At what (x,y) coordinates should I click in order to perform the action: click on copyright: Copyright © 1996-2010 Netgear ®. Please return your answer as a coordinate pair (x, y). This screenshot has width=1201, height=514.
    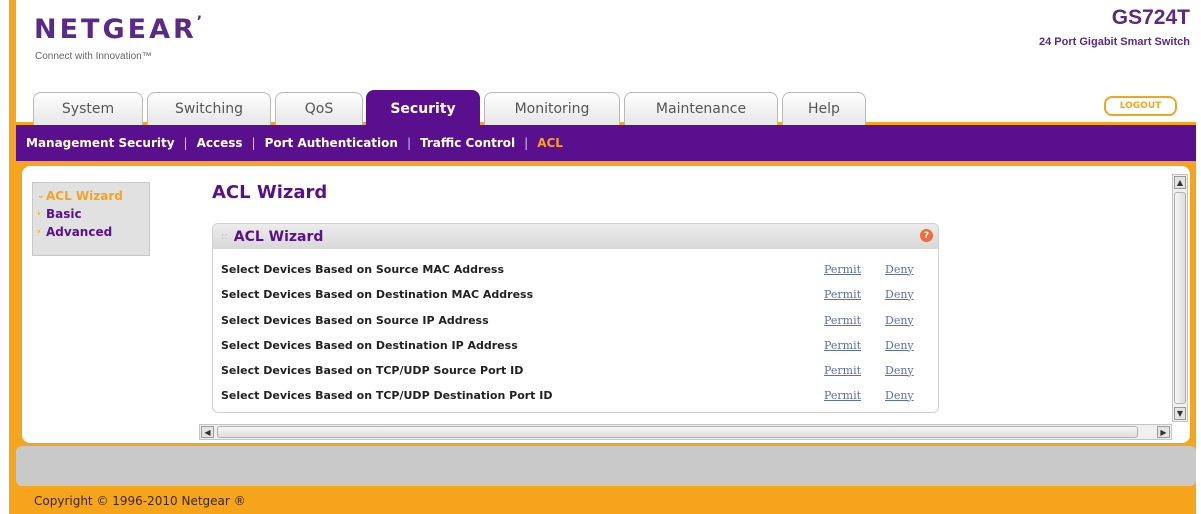
    Looking at the image, I should click on (140, 501).